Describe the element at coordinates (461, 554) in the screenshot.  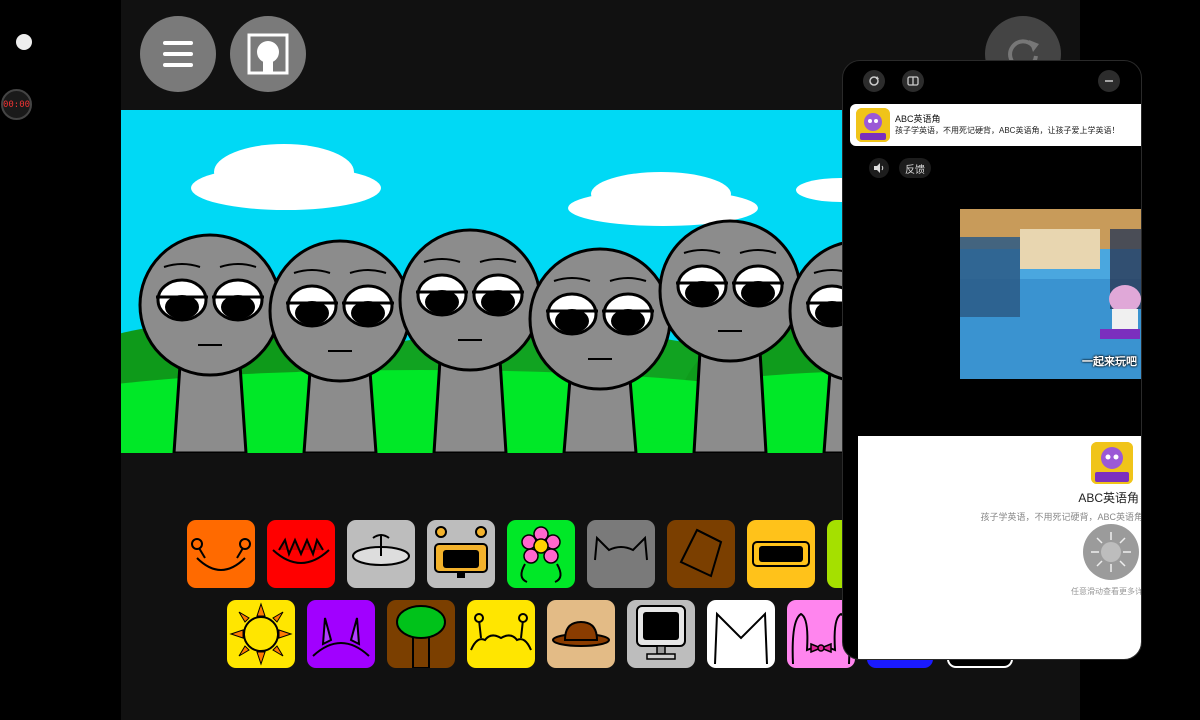
I see `palette-tile-visor-head` at that location.